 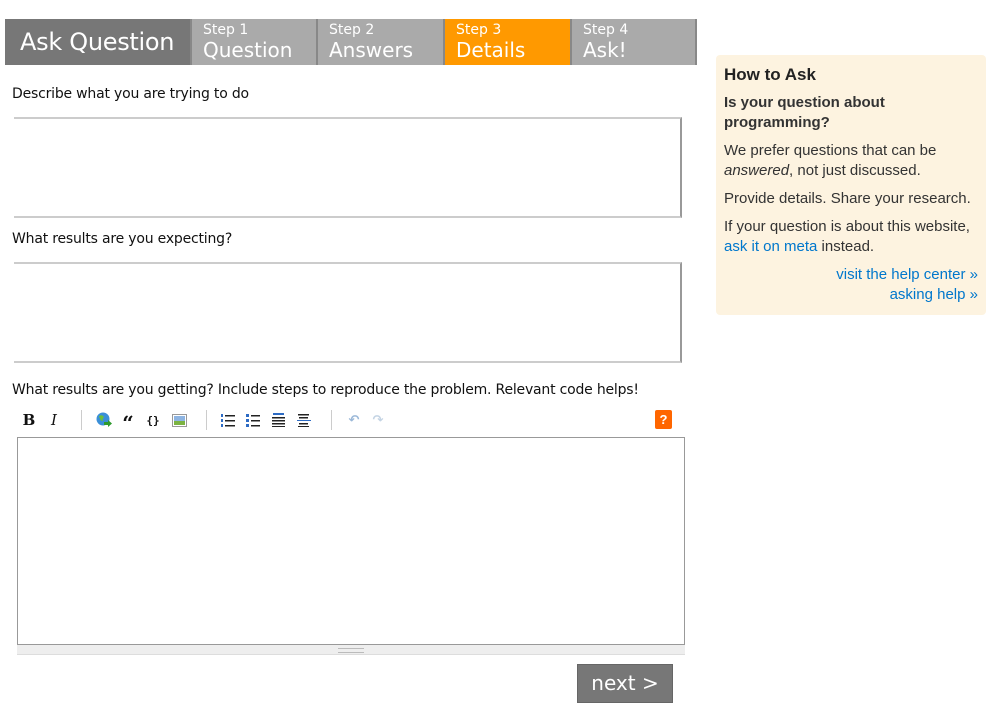 What do you see at coordinates (855, 170) in the screenshot?
I see `text: , not just discussed.` at bounding box center [855, 170].